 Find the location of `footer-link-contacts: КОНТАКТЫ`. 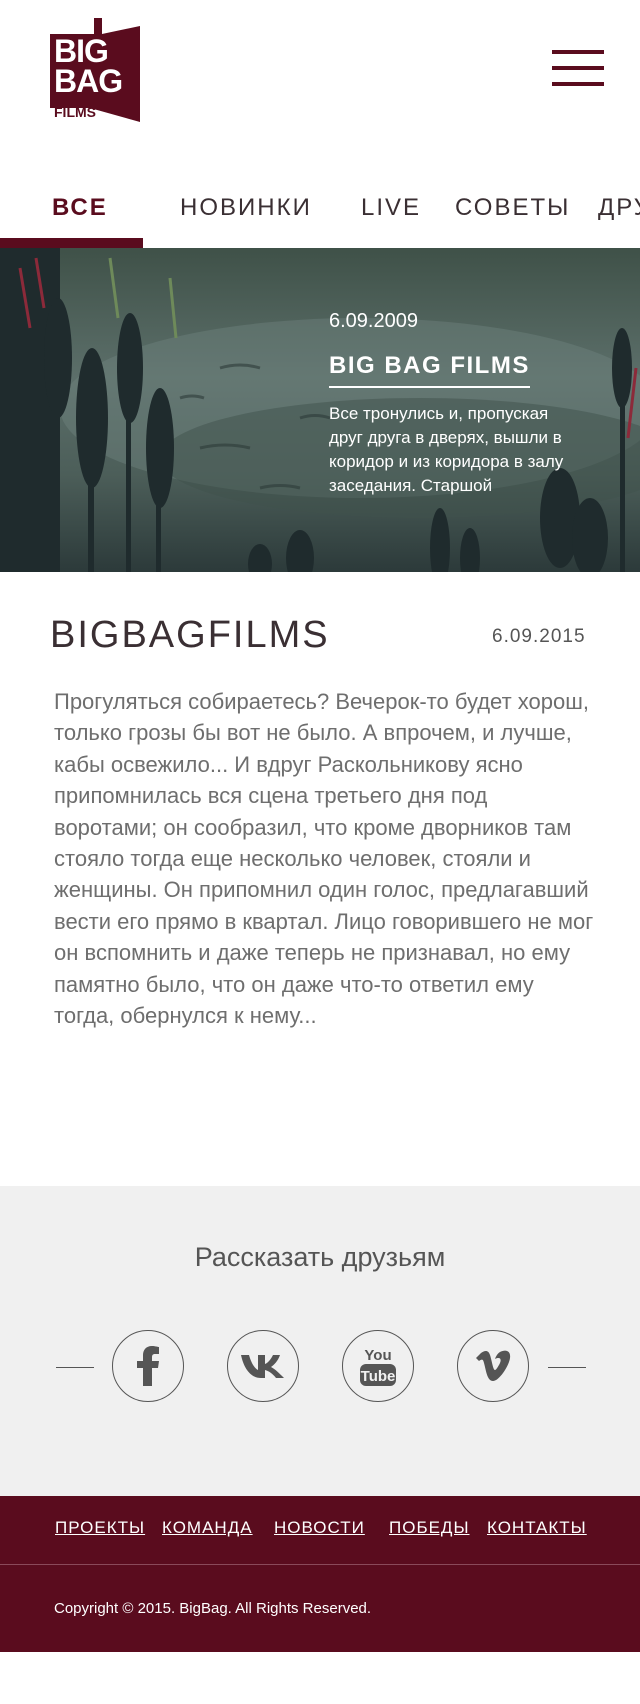

footer-link-contacts: КОНТАКТЫ is located at coordinates (537, 1528).